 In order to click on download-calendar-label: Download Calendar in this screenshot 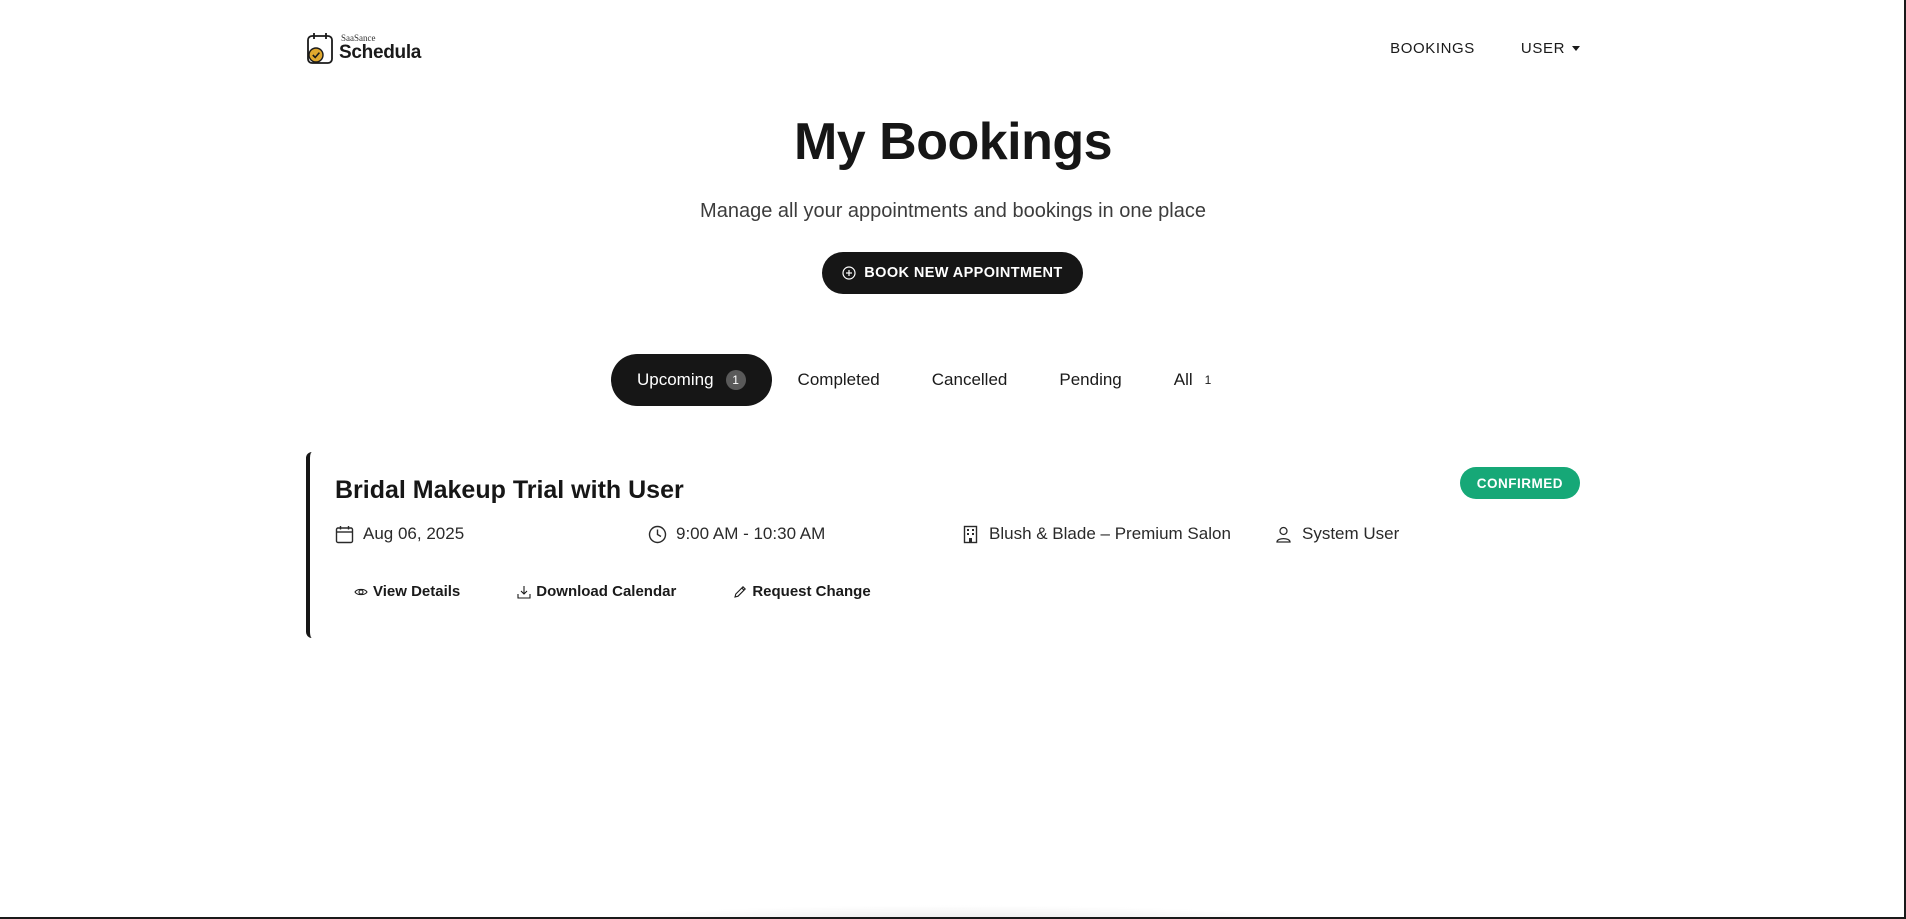, I will do `click(606, 591)`.